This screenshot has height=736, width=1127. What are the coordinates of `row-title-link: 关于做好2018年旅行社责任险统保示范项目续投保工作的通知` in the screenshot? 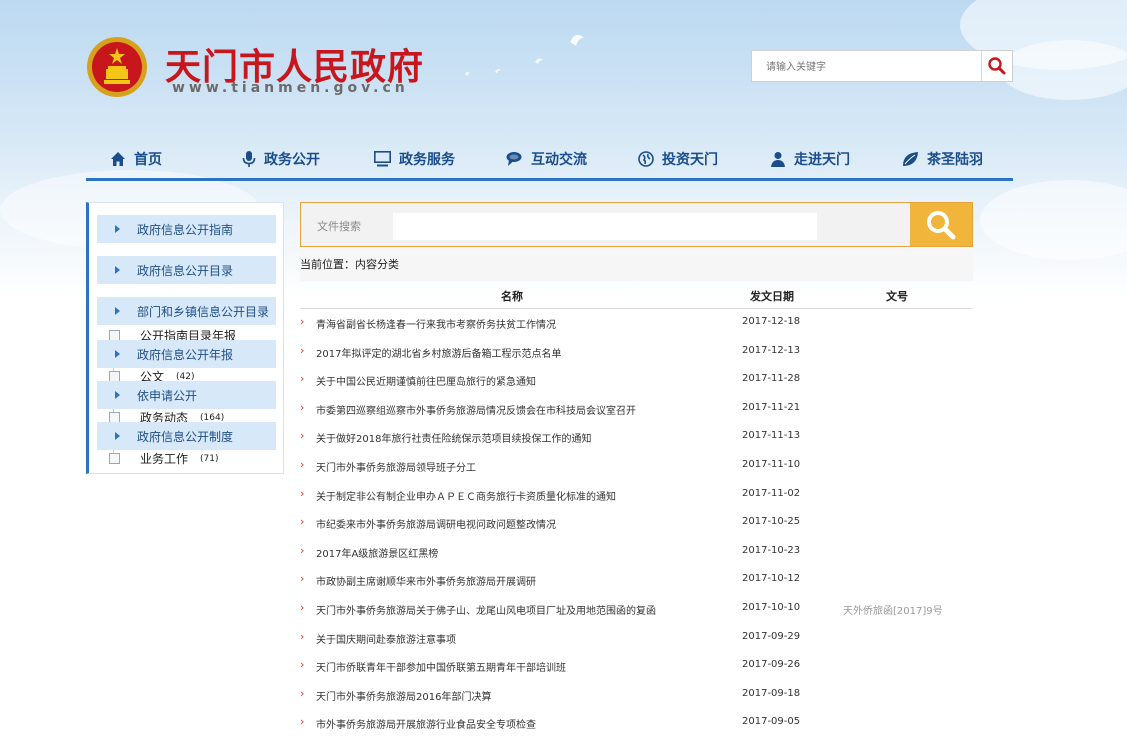 It's located at (453, 437).